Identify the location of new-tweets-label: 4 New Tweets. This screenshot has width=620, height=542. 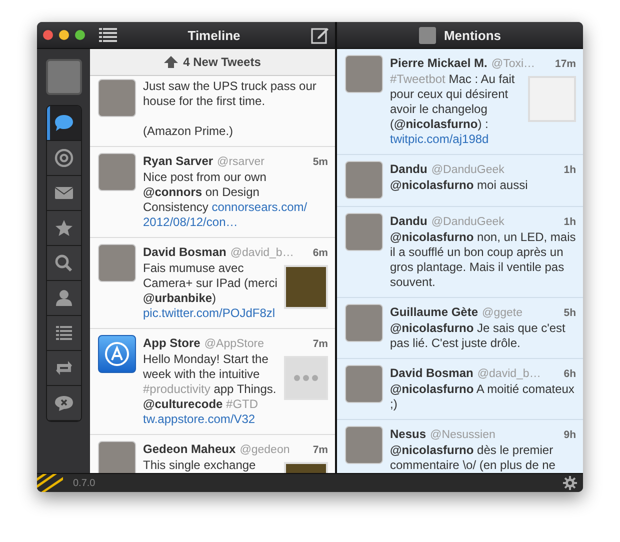
(222, 62).